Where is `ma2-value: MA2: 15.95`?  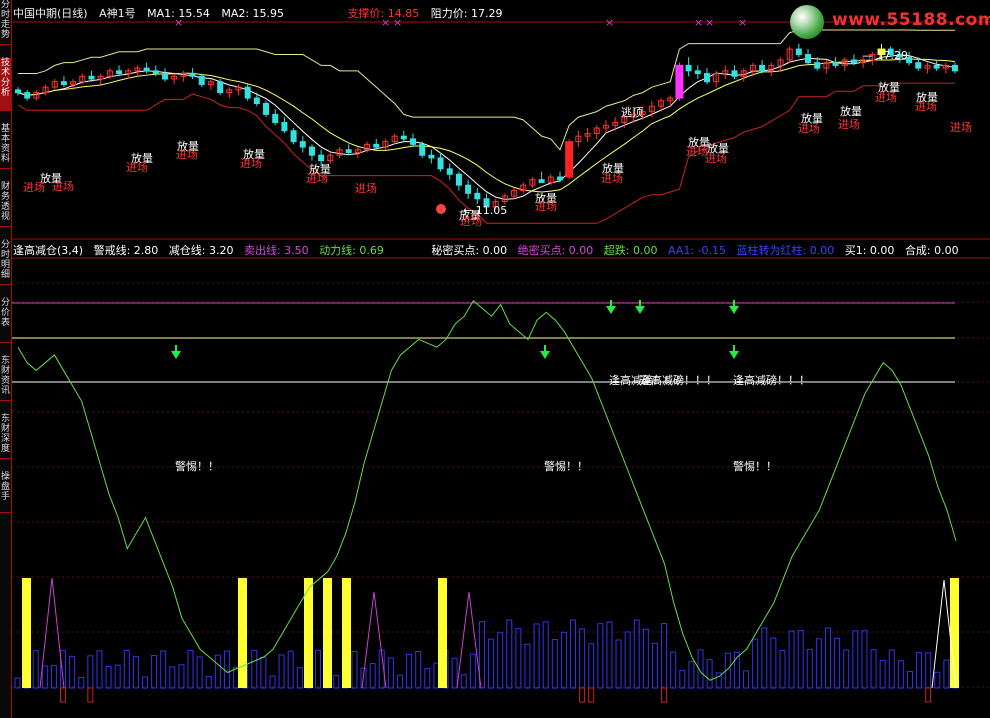
ma2-value: MA2: 15.95 is located at coordinates (253, 13).